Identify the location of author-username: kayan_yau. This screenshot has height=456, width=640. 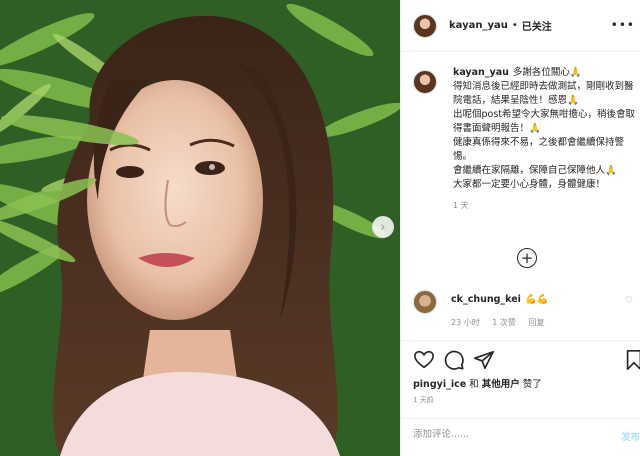
(478, 25).